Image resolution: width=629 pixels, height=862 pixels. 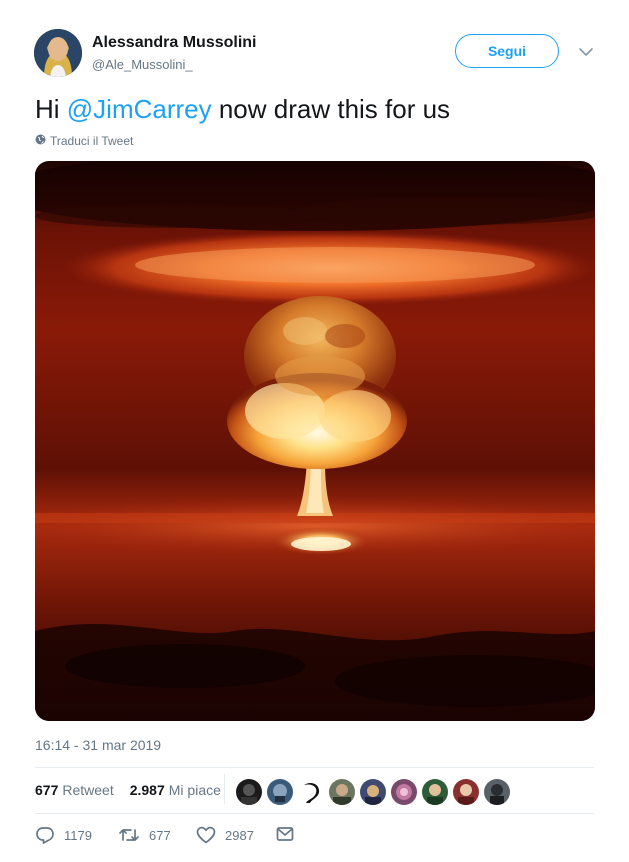 What do you see at coordinates (88, 790) in the screenshot?
I see `retweet-stat-label: Retweet` at bounding box center [88, 790].